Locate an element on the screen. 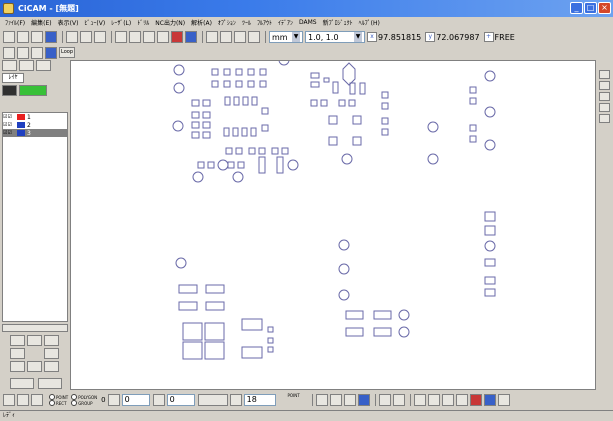  settings-icon is located at coordinates (503, 400).